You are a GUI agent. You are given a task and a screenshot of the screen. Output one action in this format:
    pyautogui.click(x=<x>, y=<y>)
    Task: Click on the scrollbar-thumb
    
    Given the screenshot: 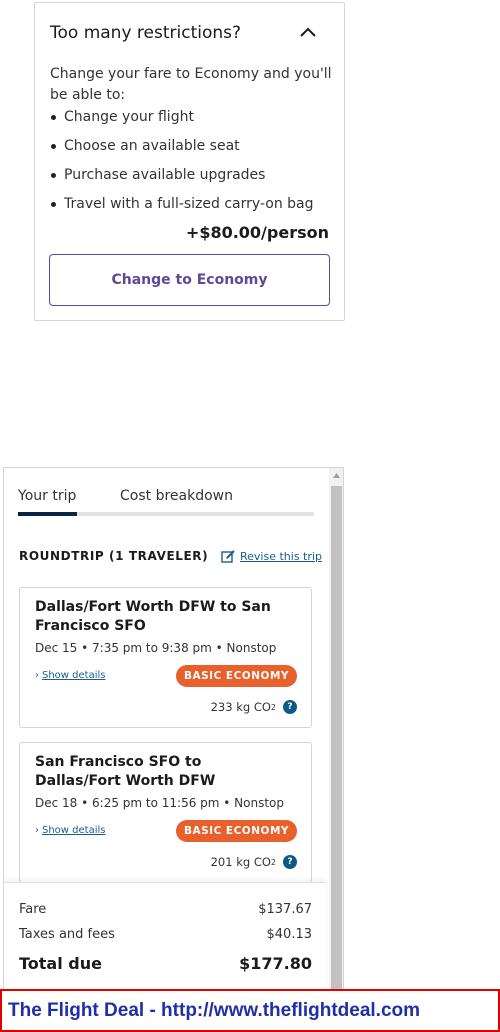 What is the action you would take?
    pyautogui.click(x=336, y=740)
    